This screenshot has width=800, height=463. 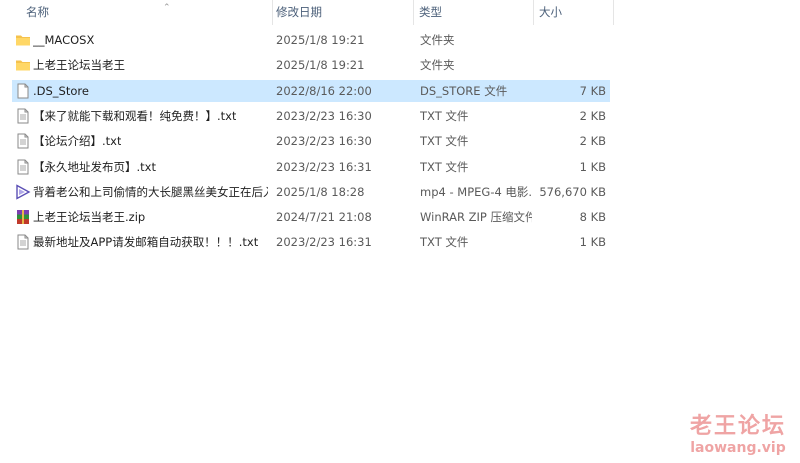 I want to click on file-row: .DS_Store 2022/8/16 22:00 DS_STORE 文件 7 KB, so click(x=311, y=90).